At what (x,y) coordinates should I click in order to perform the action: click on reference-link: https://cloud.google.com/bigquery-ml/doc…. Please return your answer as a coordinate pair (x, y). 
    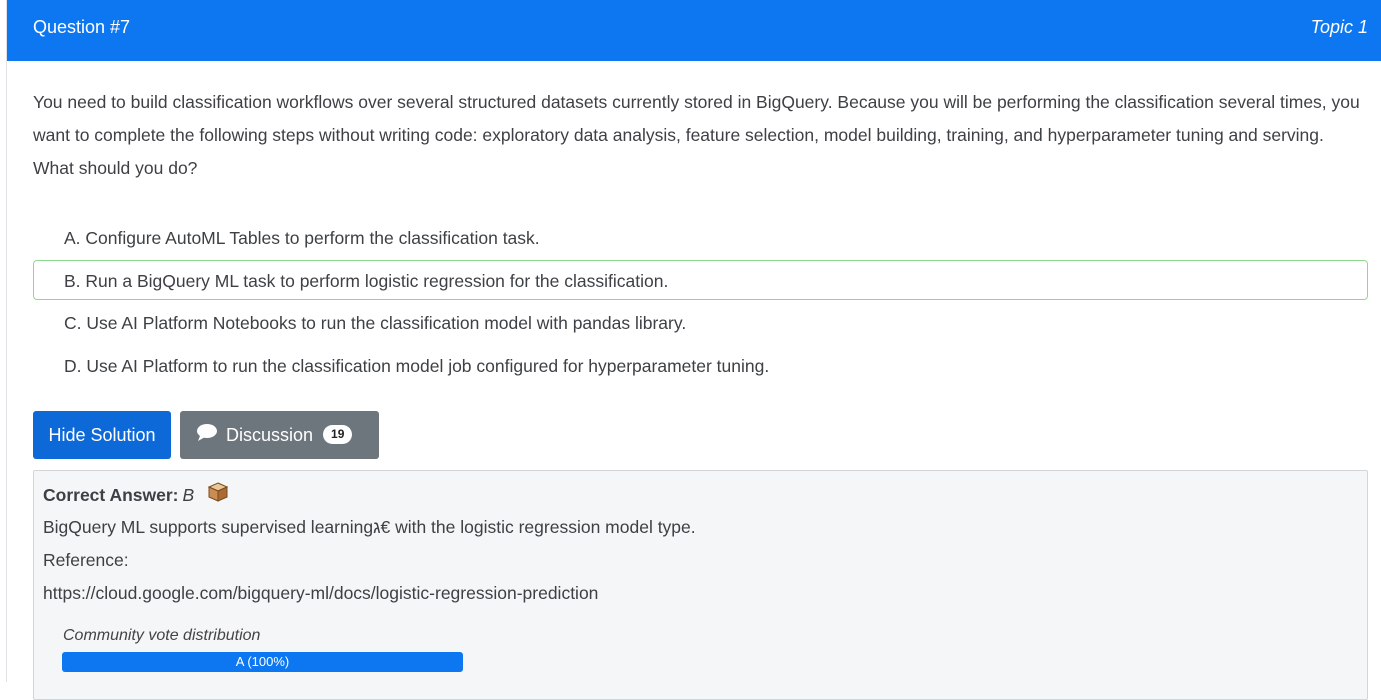
    Looking at the image, I should click on (320, 593).